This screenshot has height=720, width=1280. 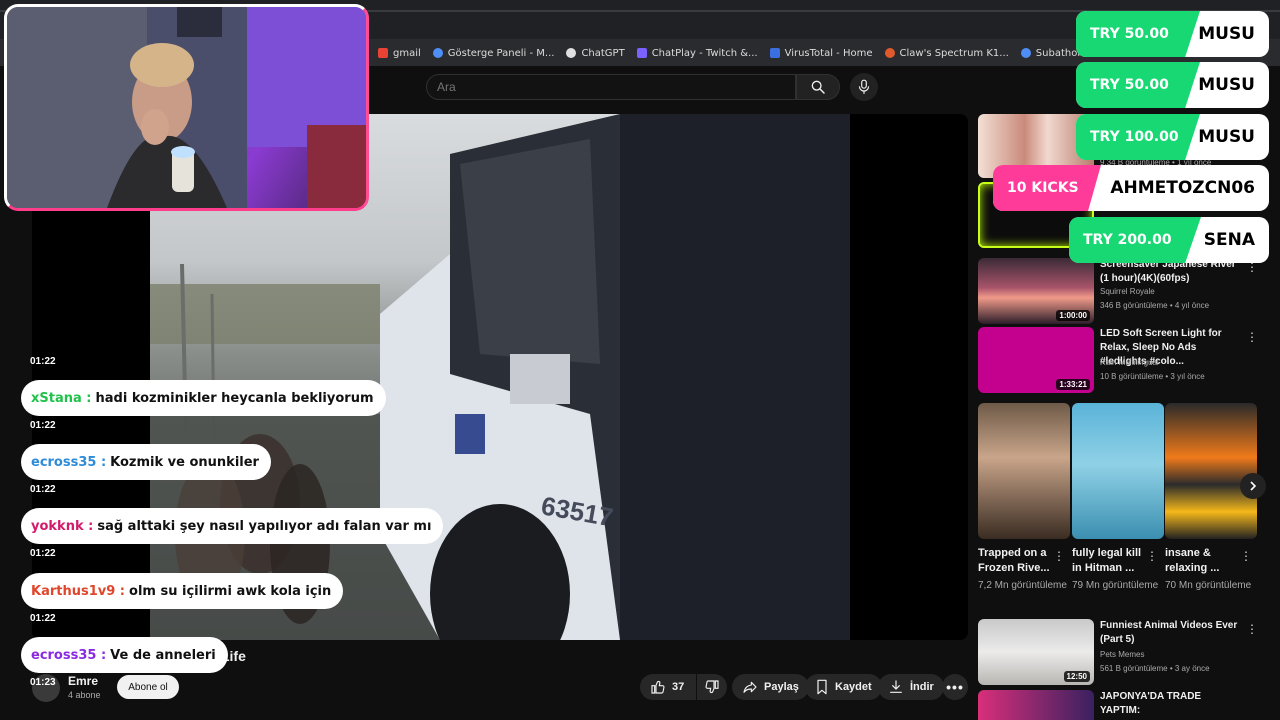 I want to click on donation-amount: TRY 200.00, so click(x=1135, y=240).